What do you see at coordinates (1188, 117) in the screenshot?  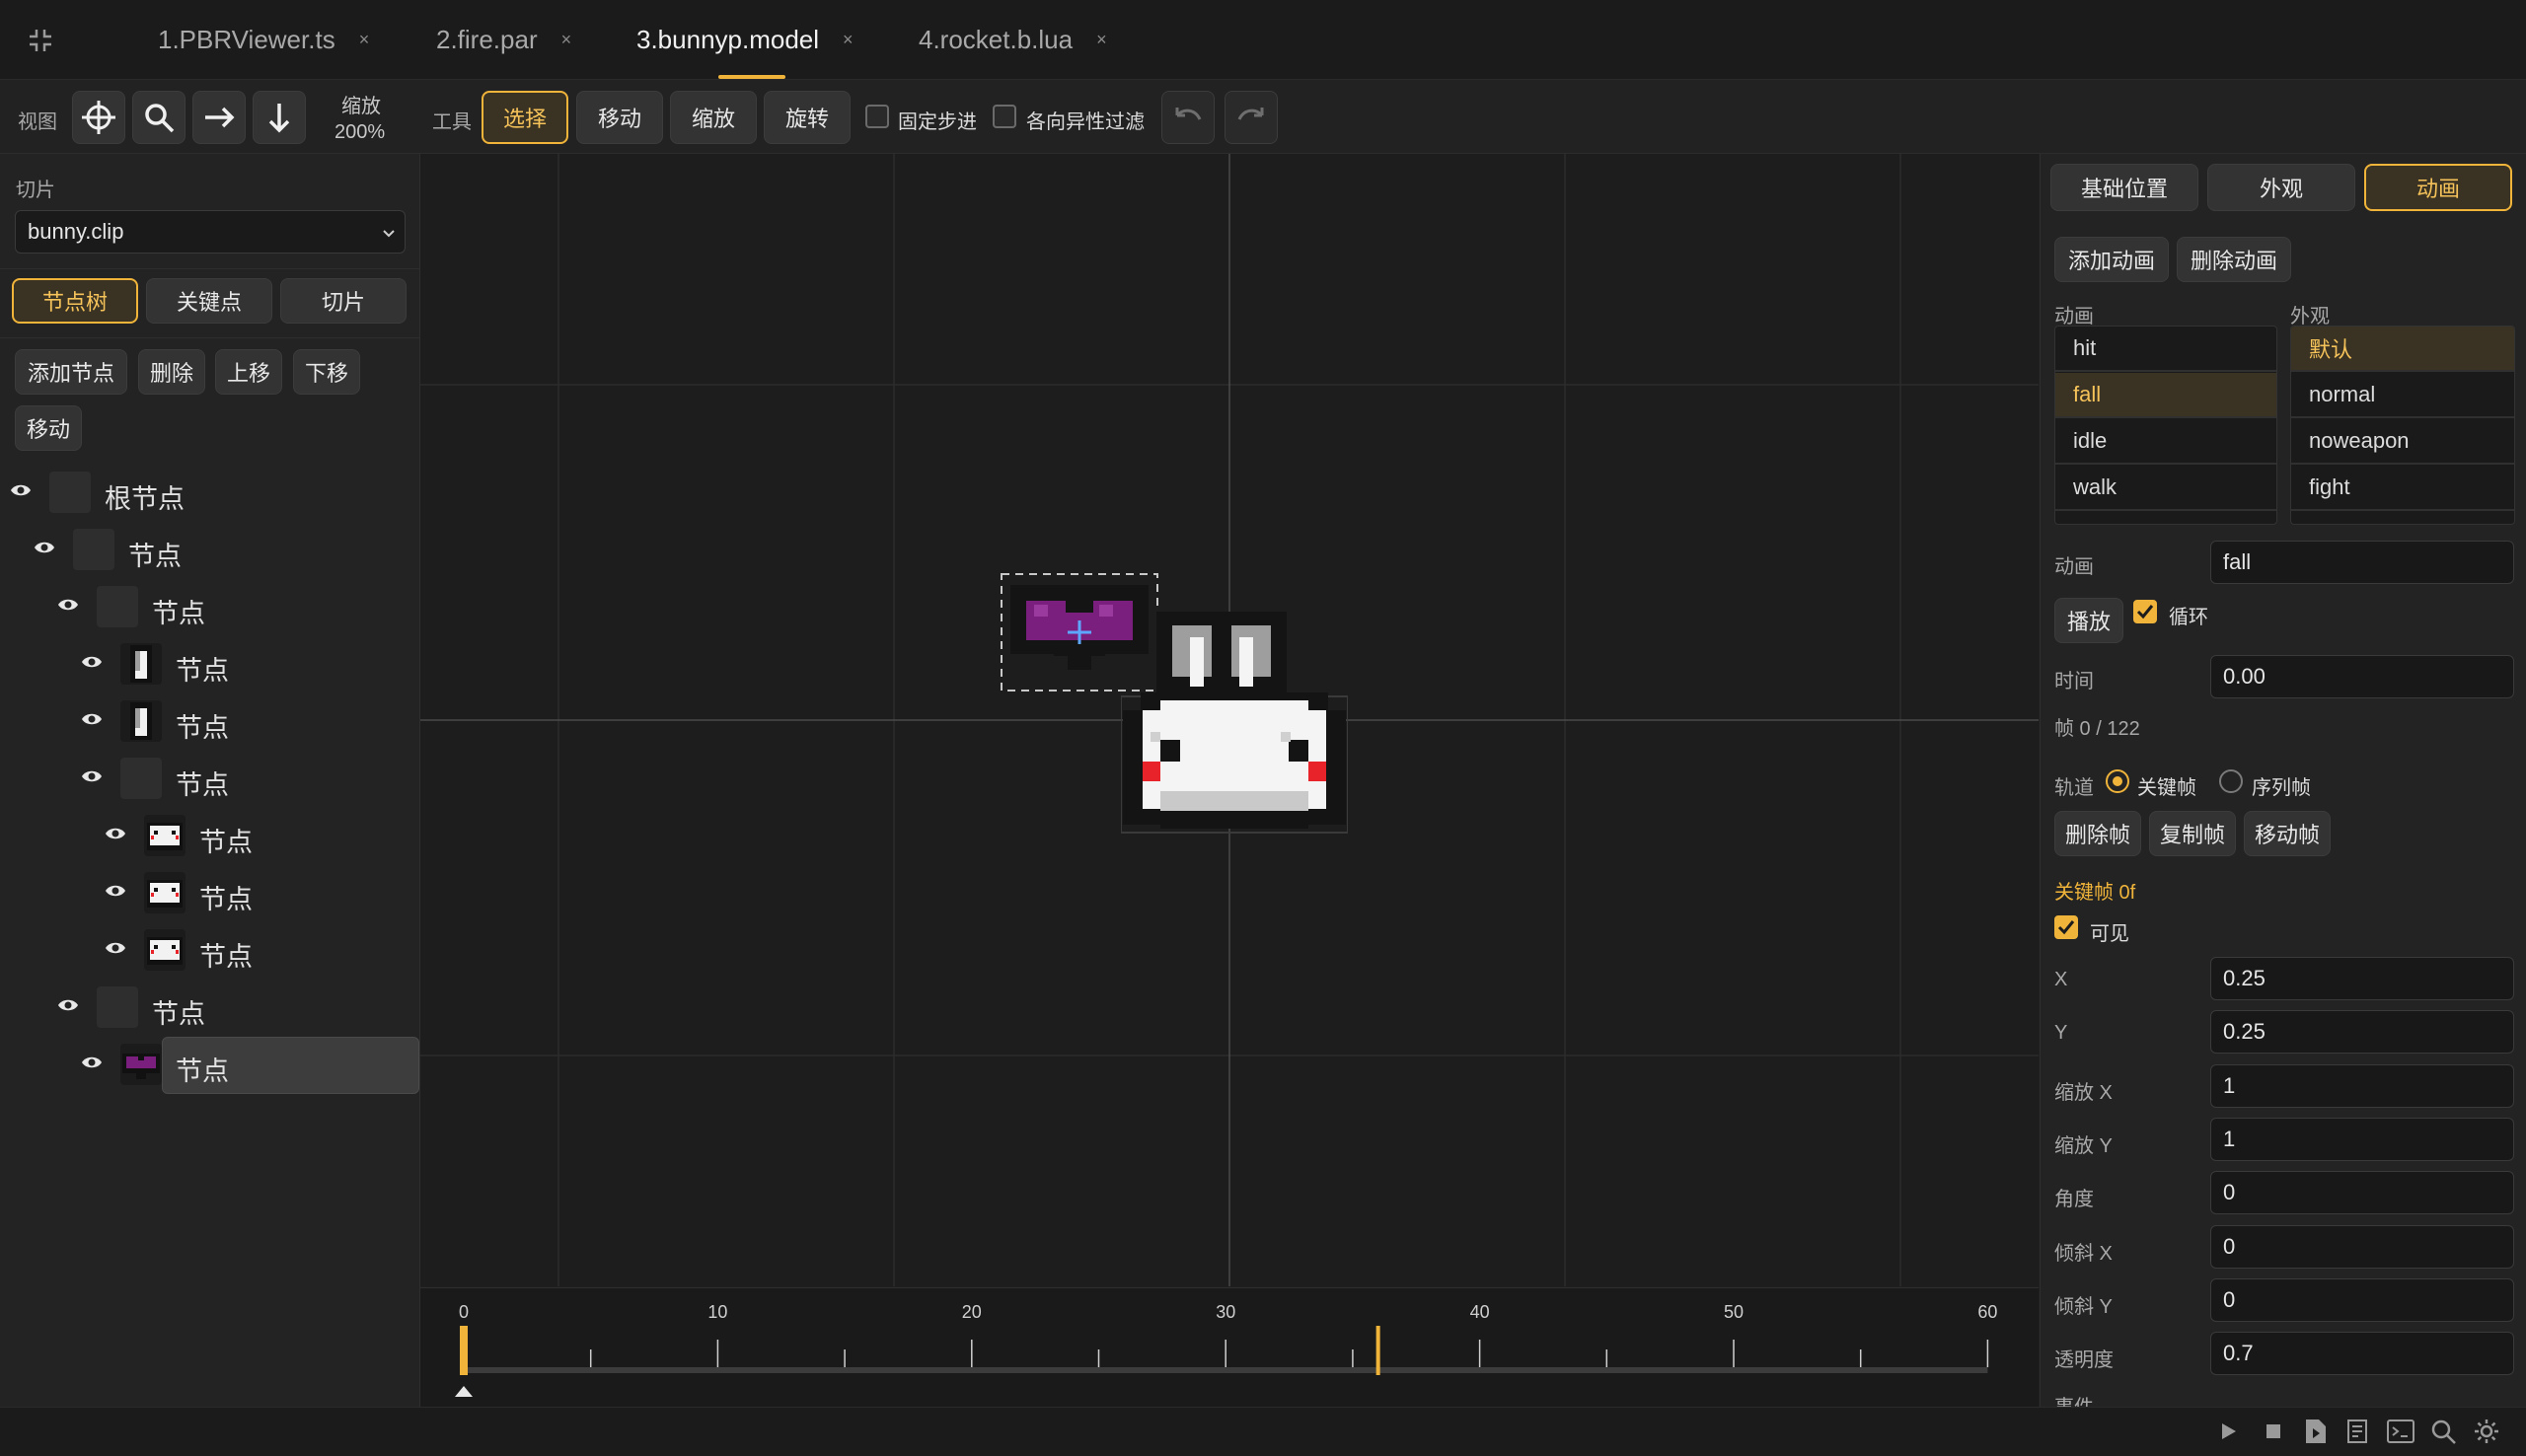 I see `undo-button` at bounding box center [1188, 117].